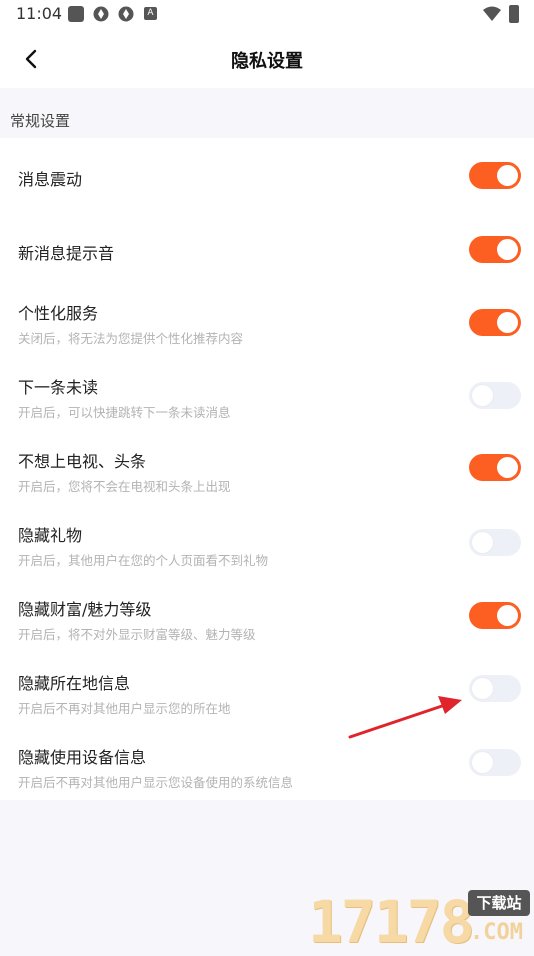  Describe the element at coordinates (58, 313) in the screenshot. I see `setting-label: 个性化服务` at that location.